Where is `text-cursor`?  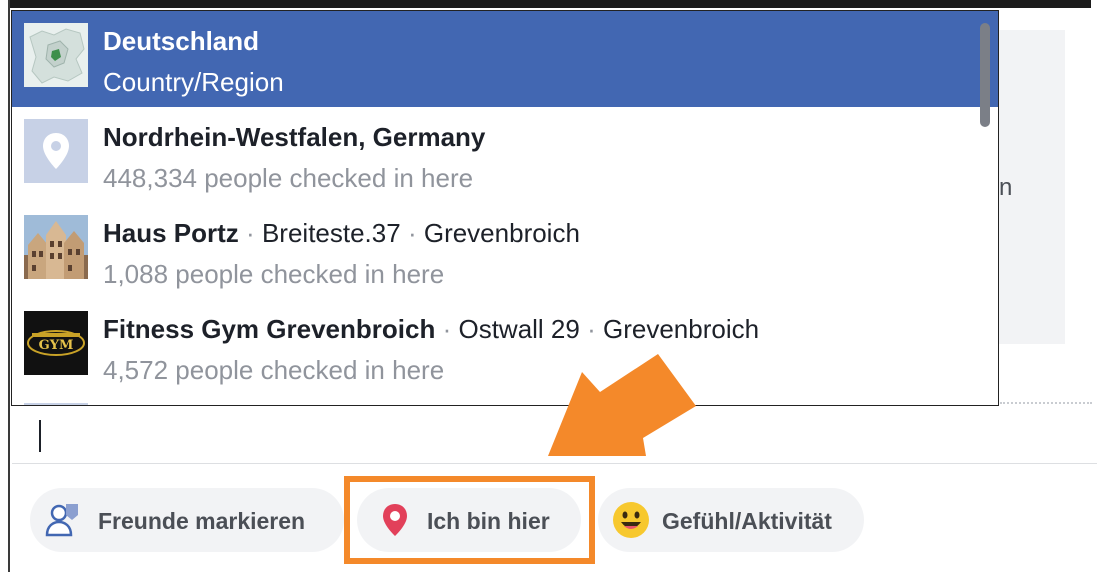
text-cursor is located at coordinates (40, 436).